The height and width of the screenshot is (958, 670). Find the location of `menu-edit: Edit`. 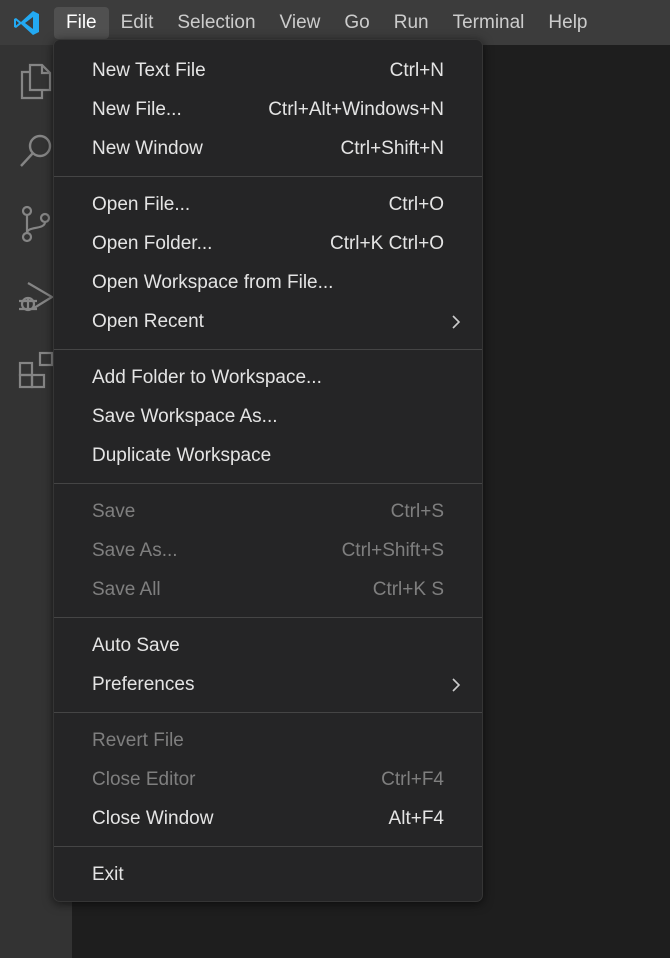

menu-edit: Edit is located at coordinates (137, 23).